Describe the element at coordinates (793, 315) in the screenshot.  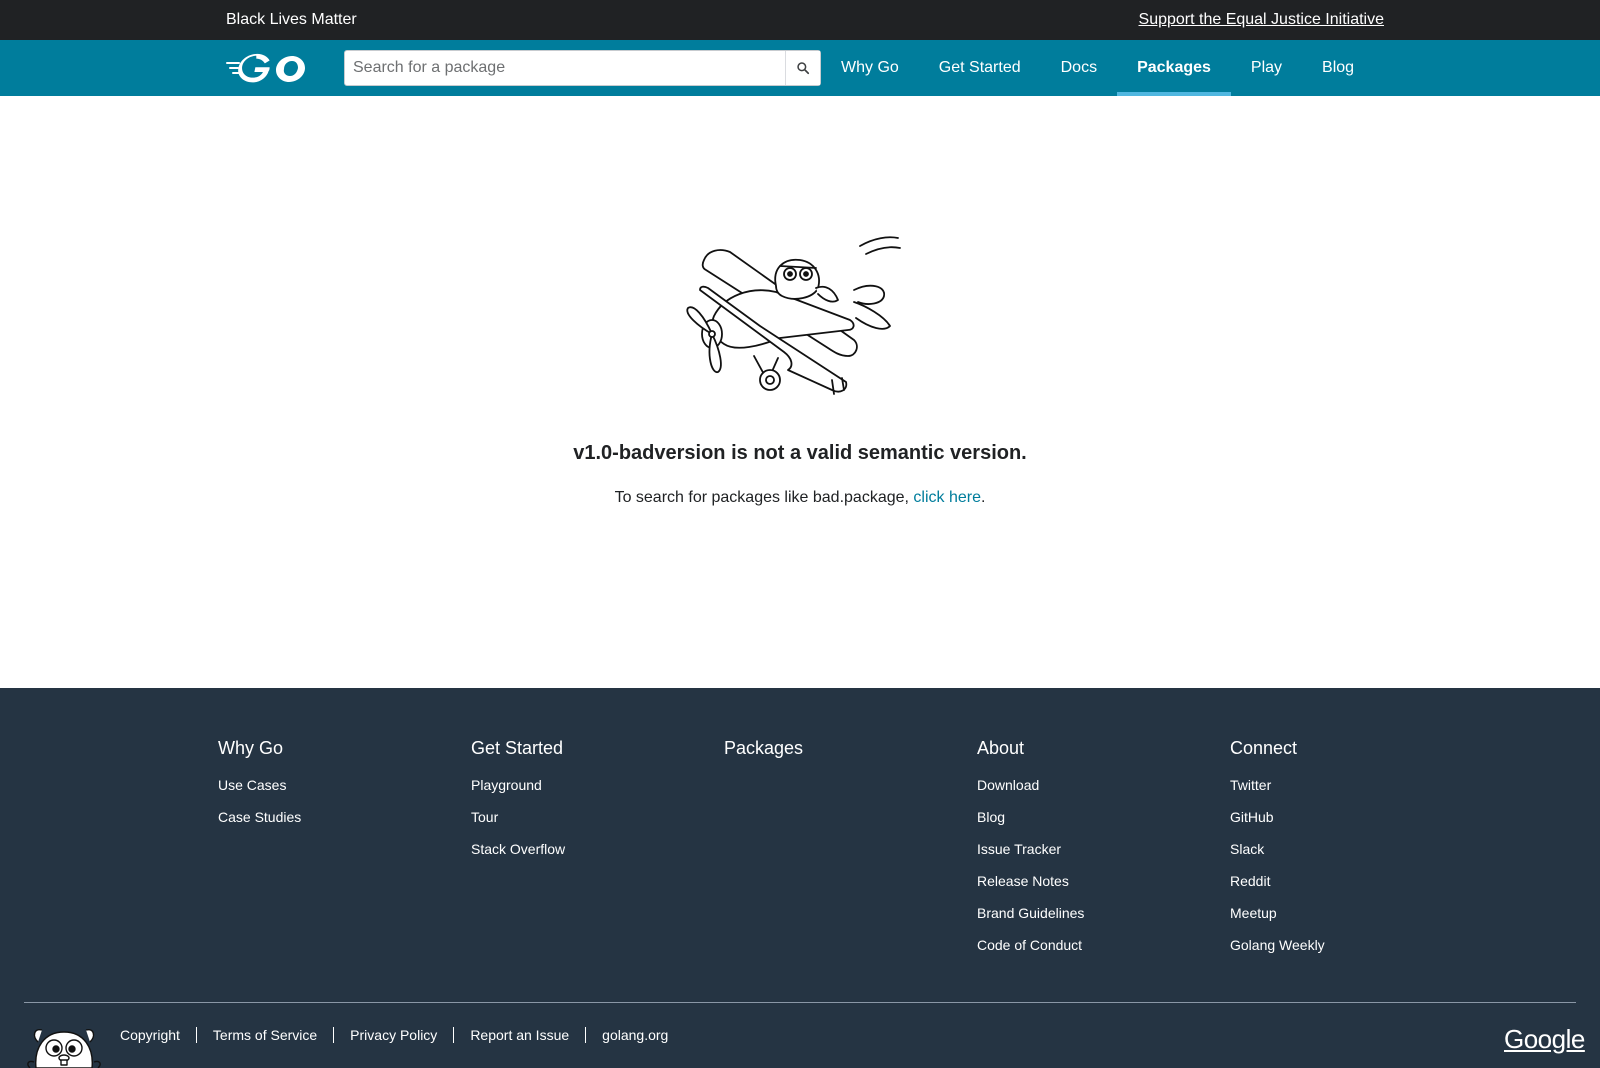
I see `gopher-airplane-icon` at that location.